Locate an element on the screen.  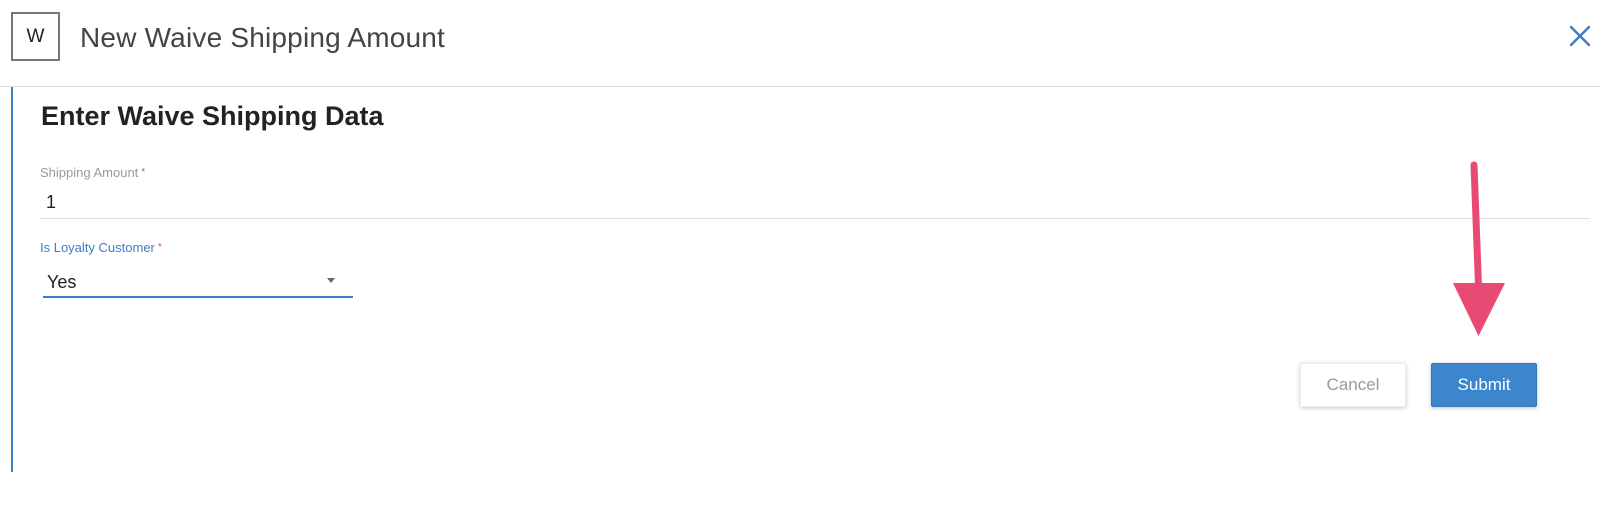
shipping-amount-input is located at coordinates (815, 203).